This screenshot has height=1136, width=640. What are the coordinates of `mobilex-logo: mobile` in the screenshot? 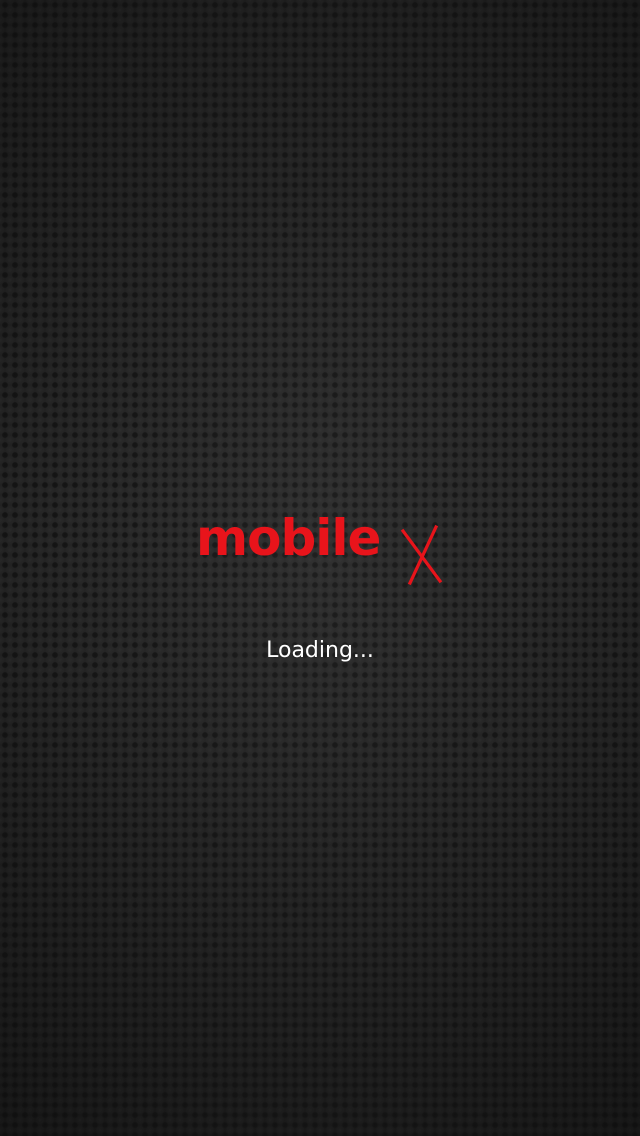 It's located at (326, 545).